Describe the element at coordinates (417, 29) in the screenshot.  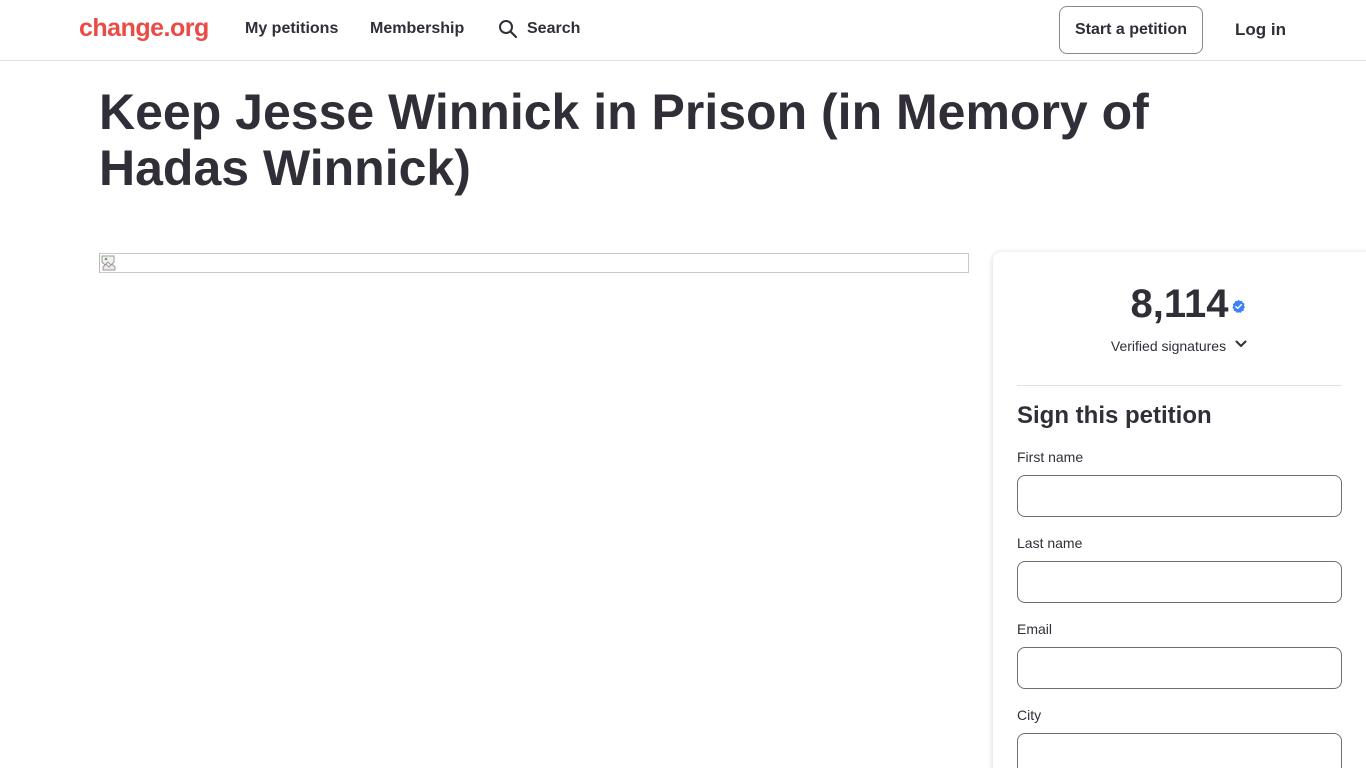
I see `nav-membership: Membership` at that location.